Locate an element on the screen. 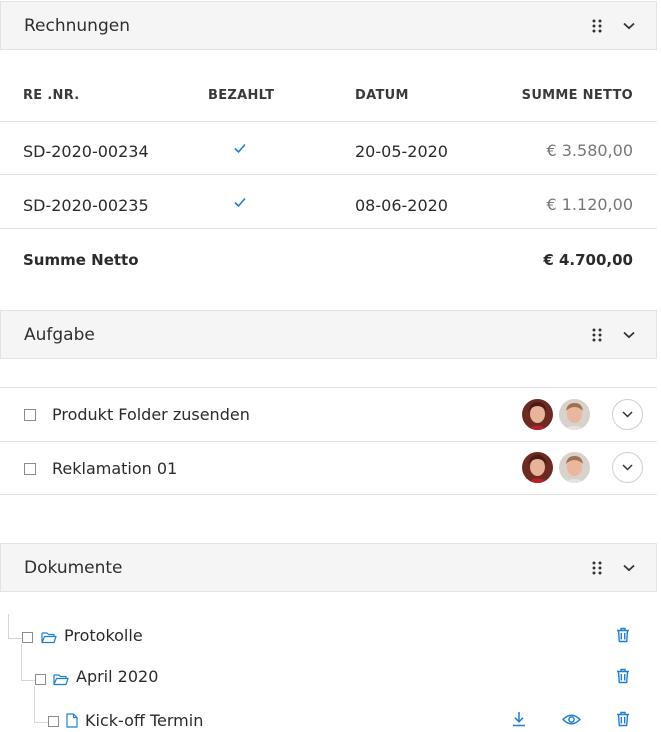 Image resolution: width=661 pixels, height=732 pixels. task-label: Produkt Folder zusenden is located at coordinates (151, 414).